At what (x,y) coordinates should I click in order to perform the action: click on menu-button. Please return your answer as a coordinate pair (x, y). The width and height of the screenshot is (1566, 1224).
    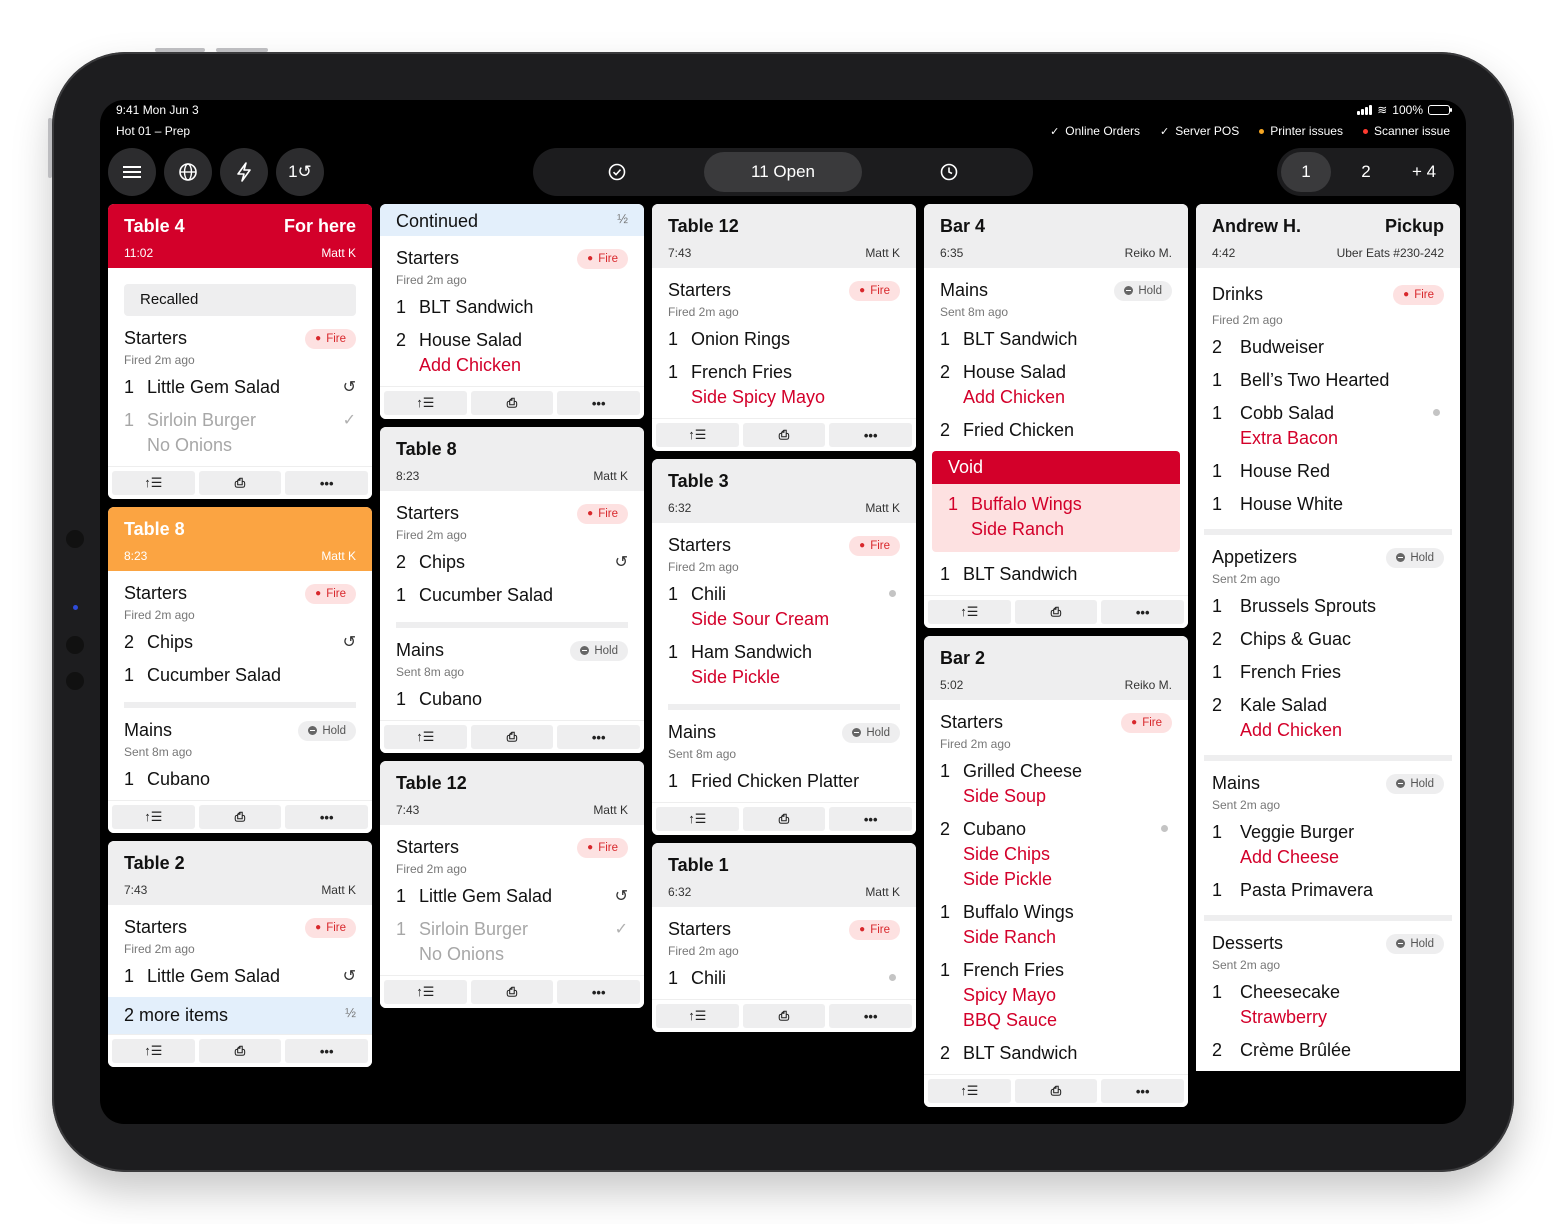
    Looking at the image, I should click on (132, 172).